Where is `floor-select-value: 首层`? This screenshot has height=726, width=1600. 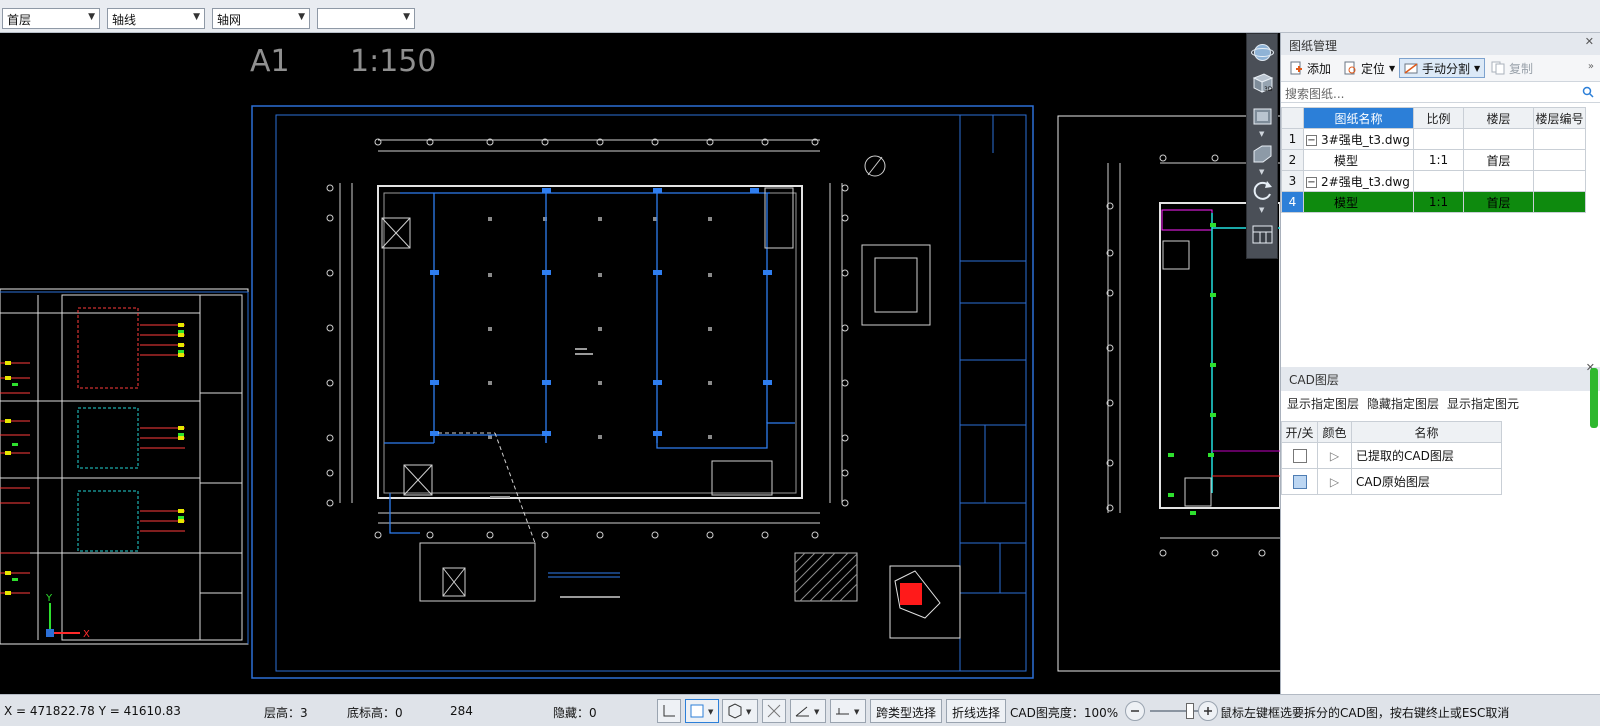 floor-select-value: 首层 is located at coordinates (19, 20).